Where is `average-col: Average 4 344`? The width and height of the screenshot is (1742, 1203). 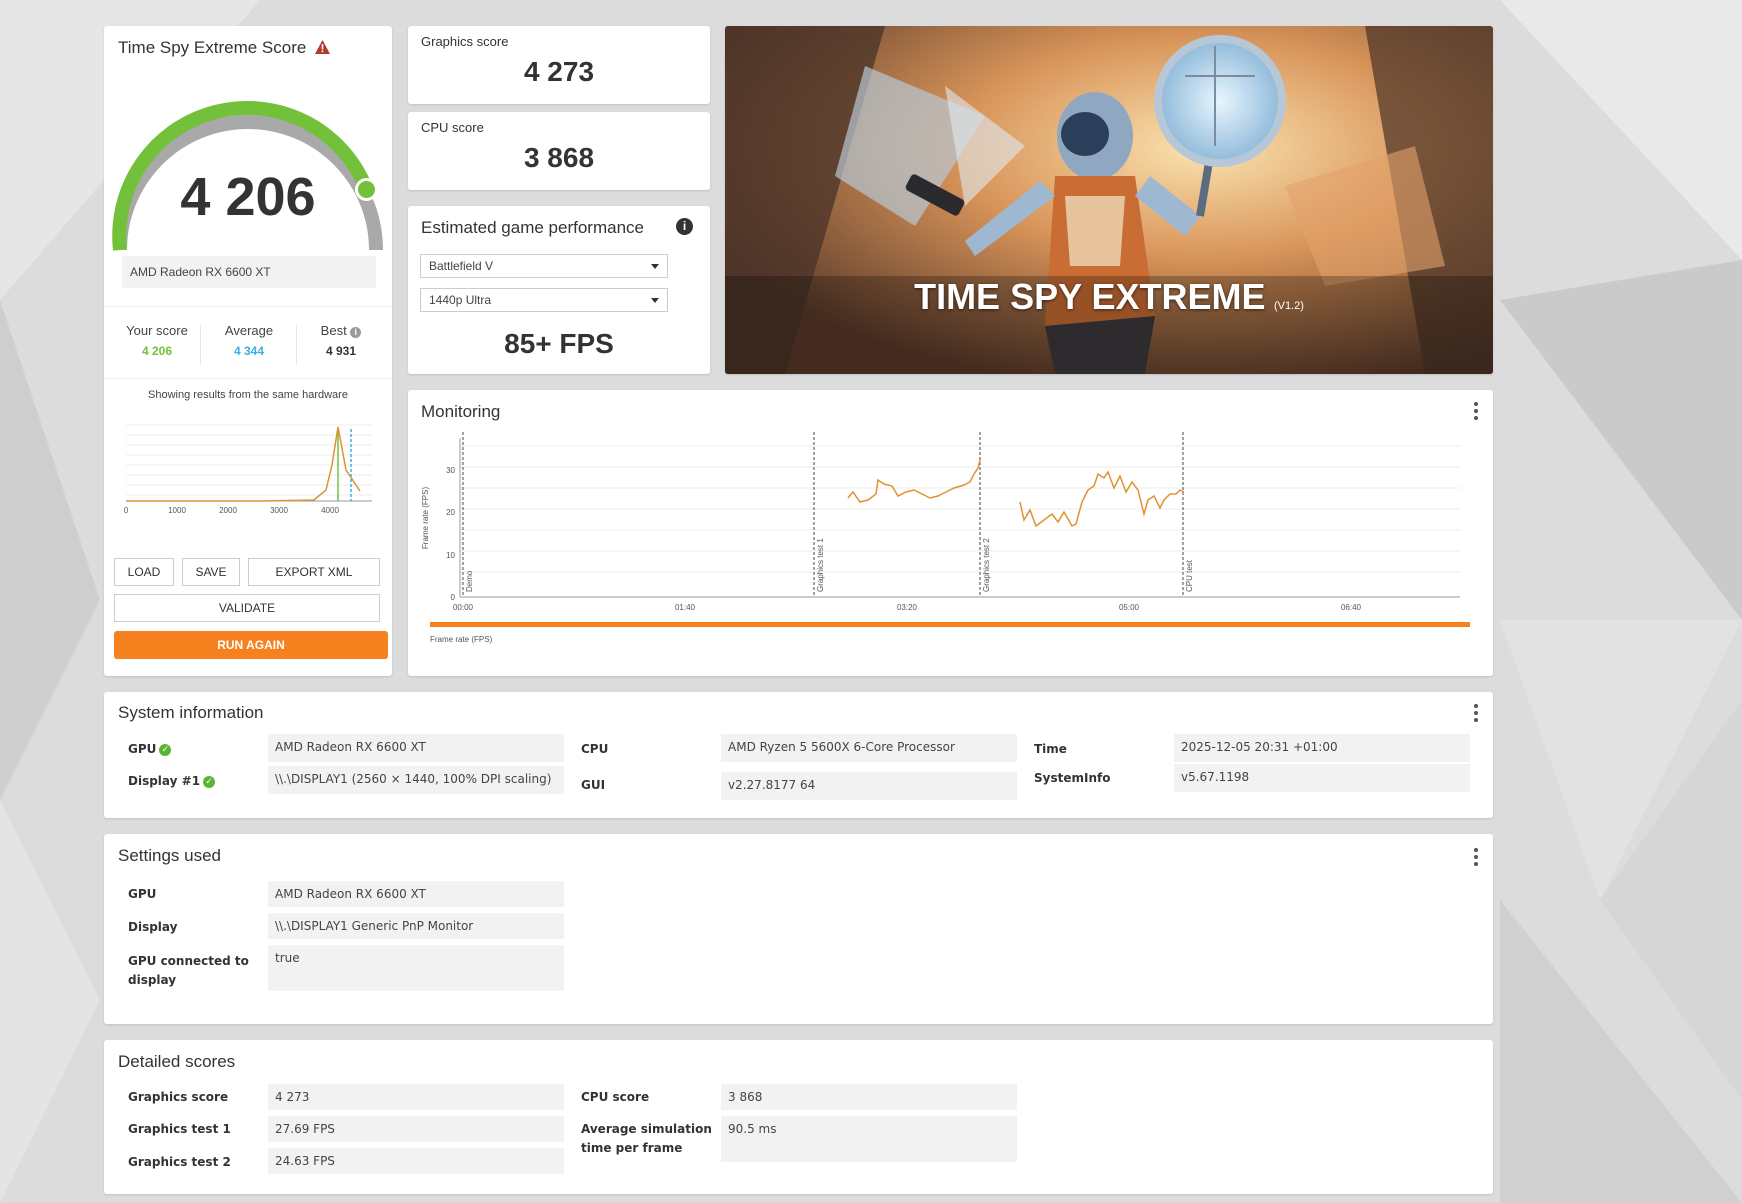 average-col: Average 4 344 is located at coordinates (249, 340).